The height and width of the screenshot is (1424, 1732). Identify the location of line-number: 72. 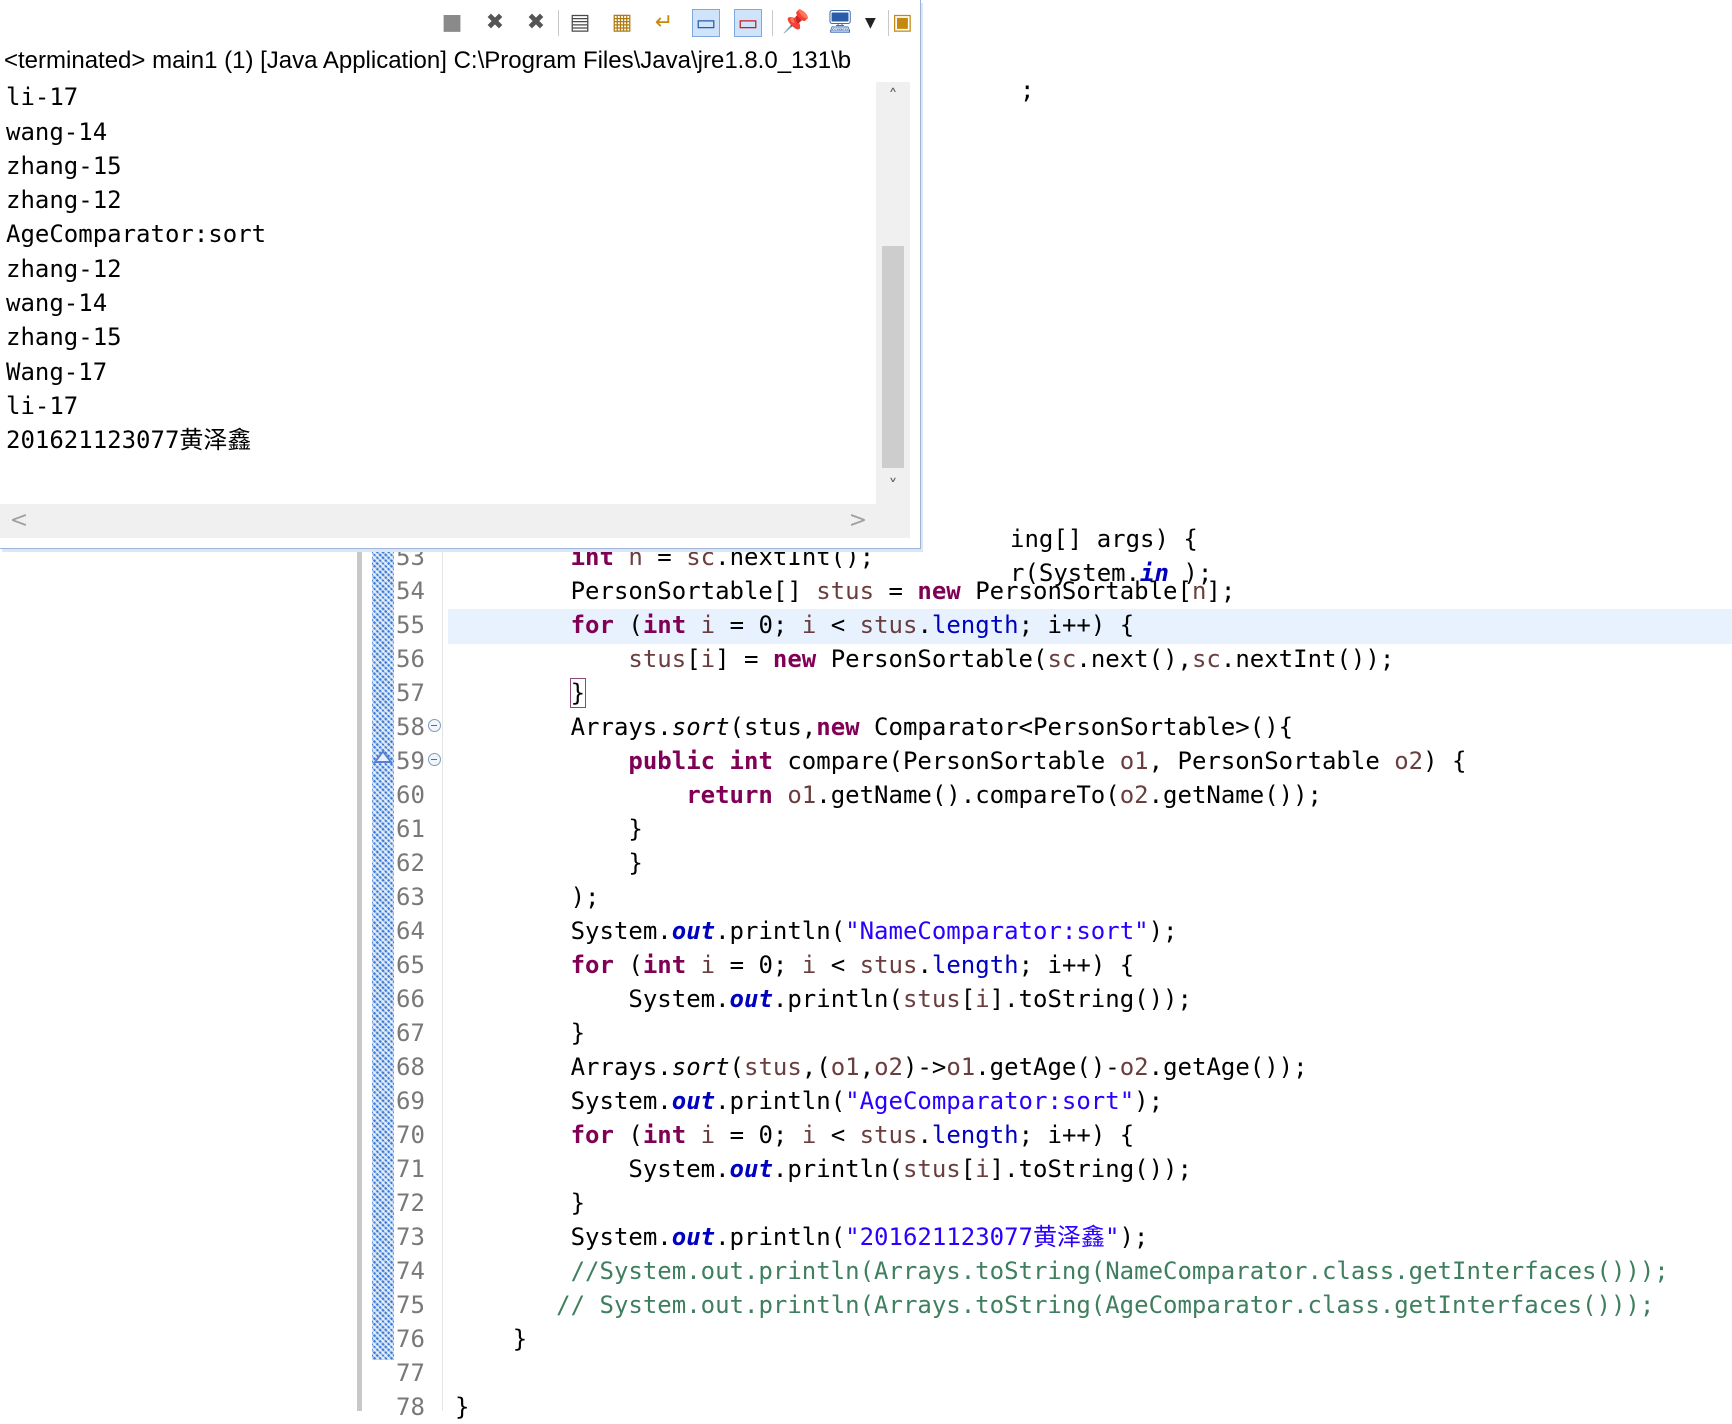
(410, 1203).